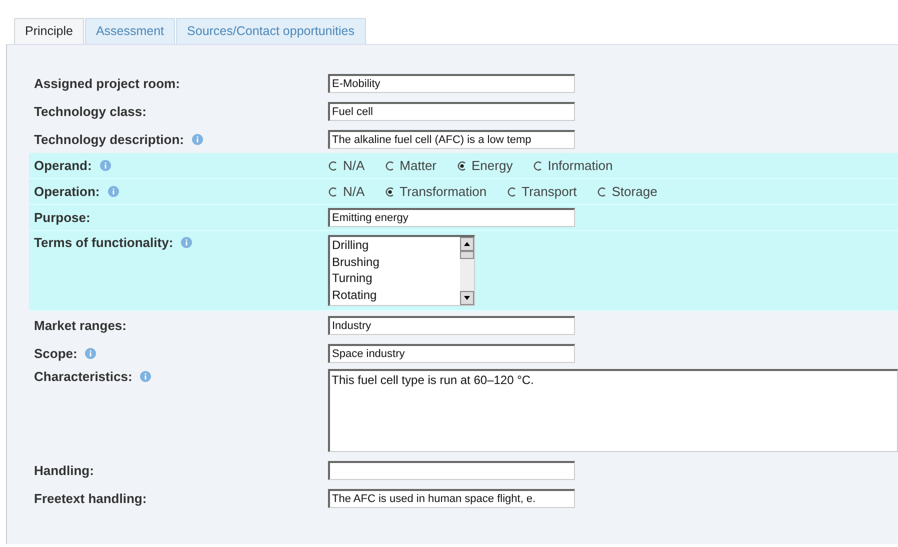  I want to click on text-field, so click(451, 470).